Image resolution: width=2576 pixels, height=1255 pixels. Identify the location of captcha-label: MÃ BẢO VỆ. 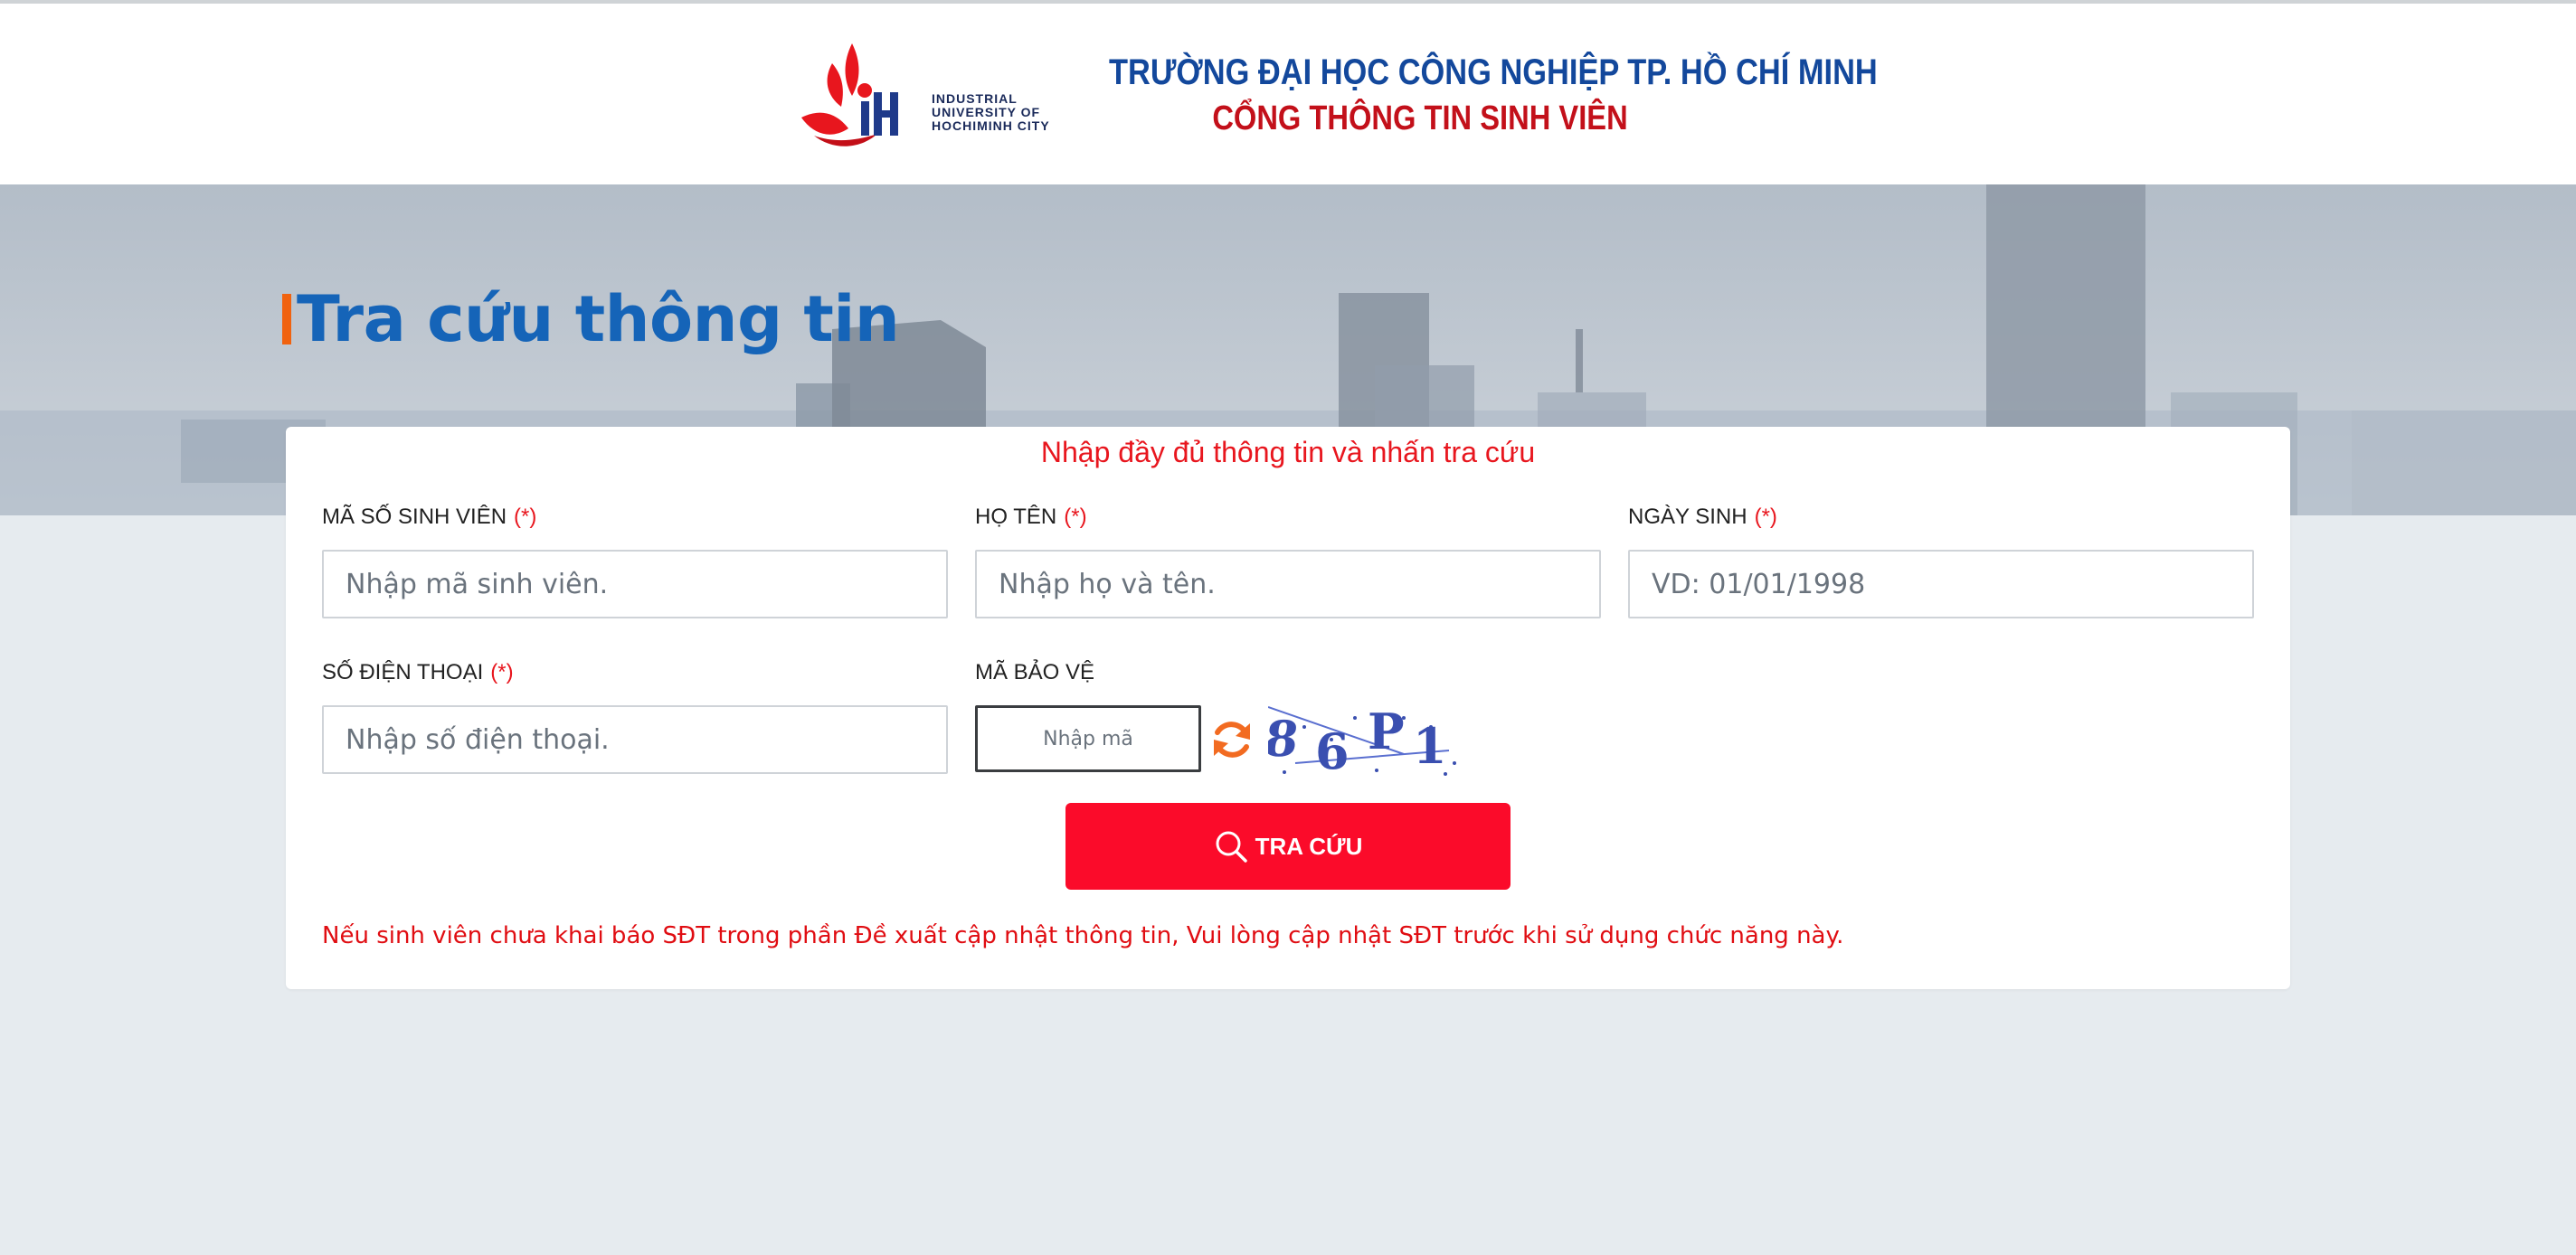
(1035, 672).